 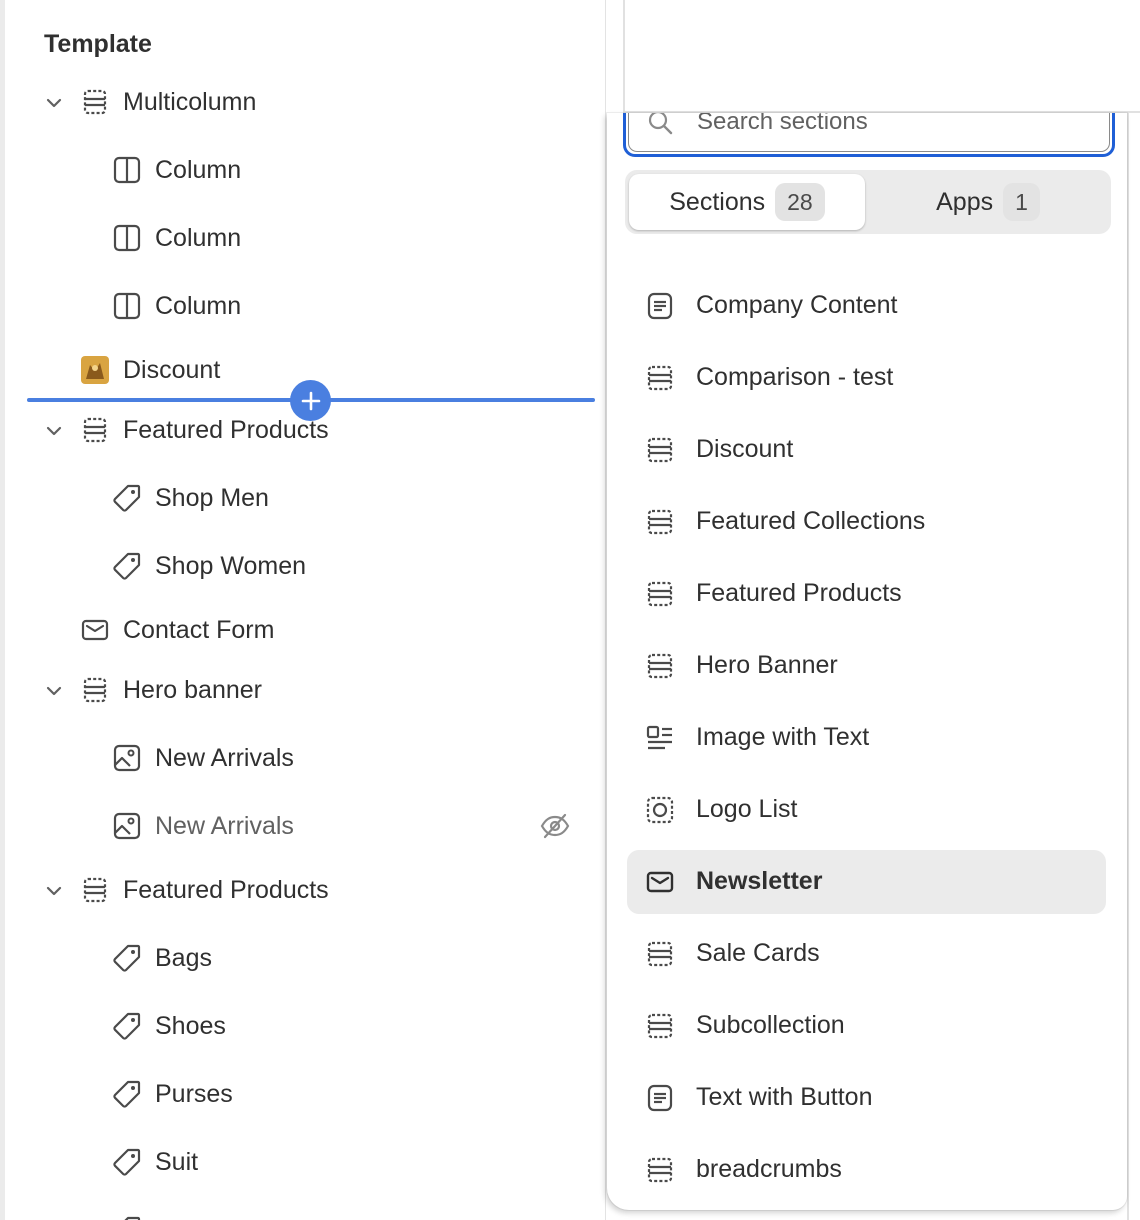 What do you see at coordinates (747, 809) in the screenshot?
I see `section-option-label: Logo List` at bounding box center [747, 809].